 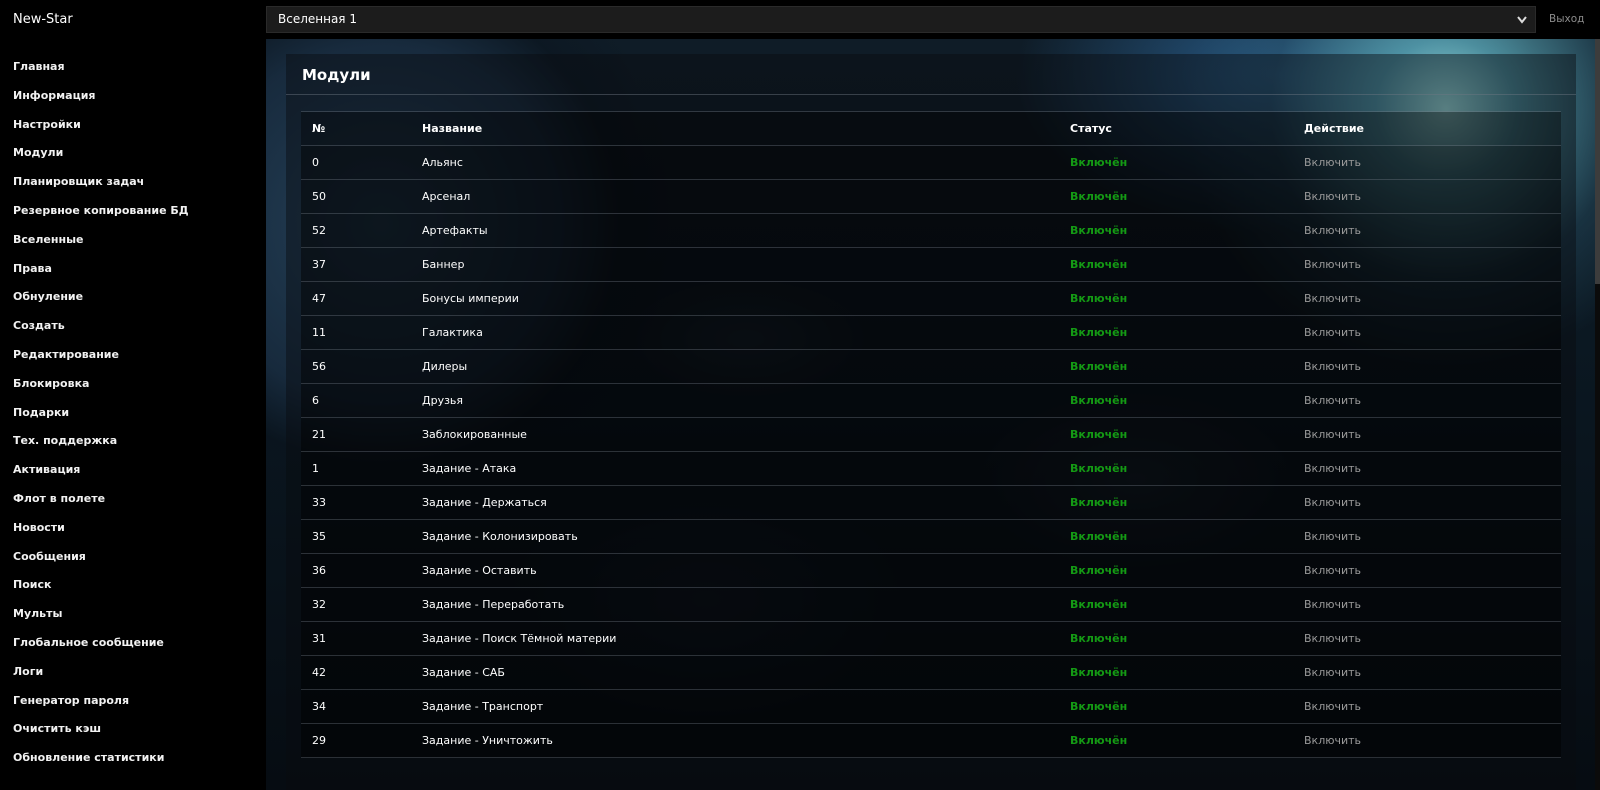 I want to click on sidebar-item: Создать, so click(x=101, y=332).